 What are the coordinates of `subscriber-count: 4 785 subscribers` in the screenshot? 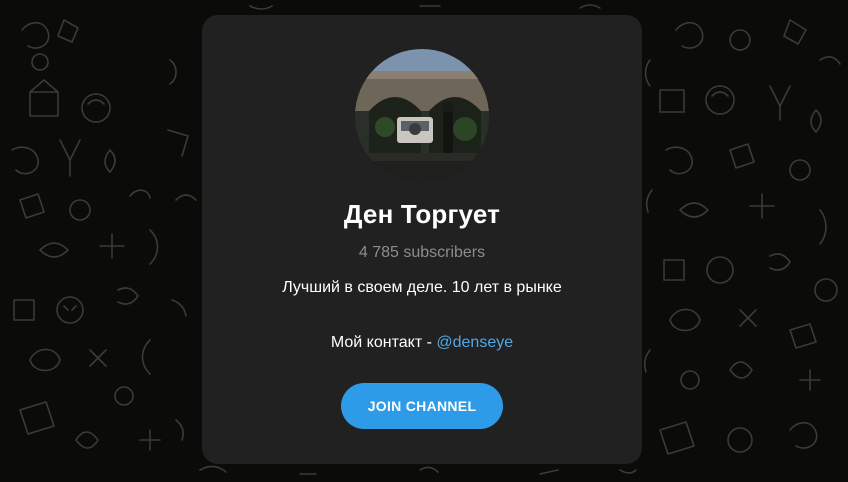 It's located at (422, 252).